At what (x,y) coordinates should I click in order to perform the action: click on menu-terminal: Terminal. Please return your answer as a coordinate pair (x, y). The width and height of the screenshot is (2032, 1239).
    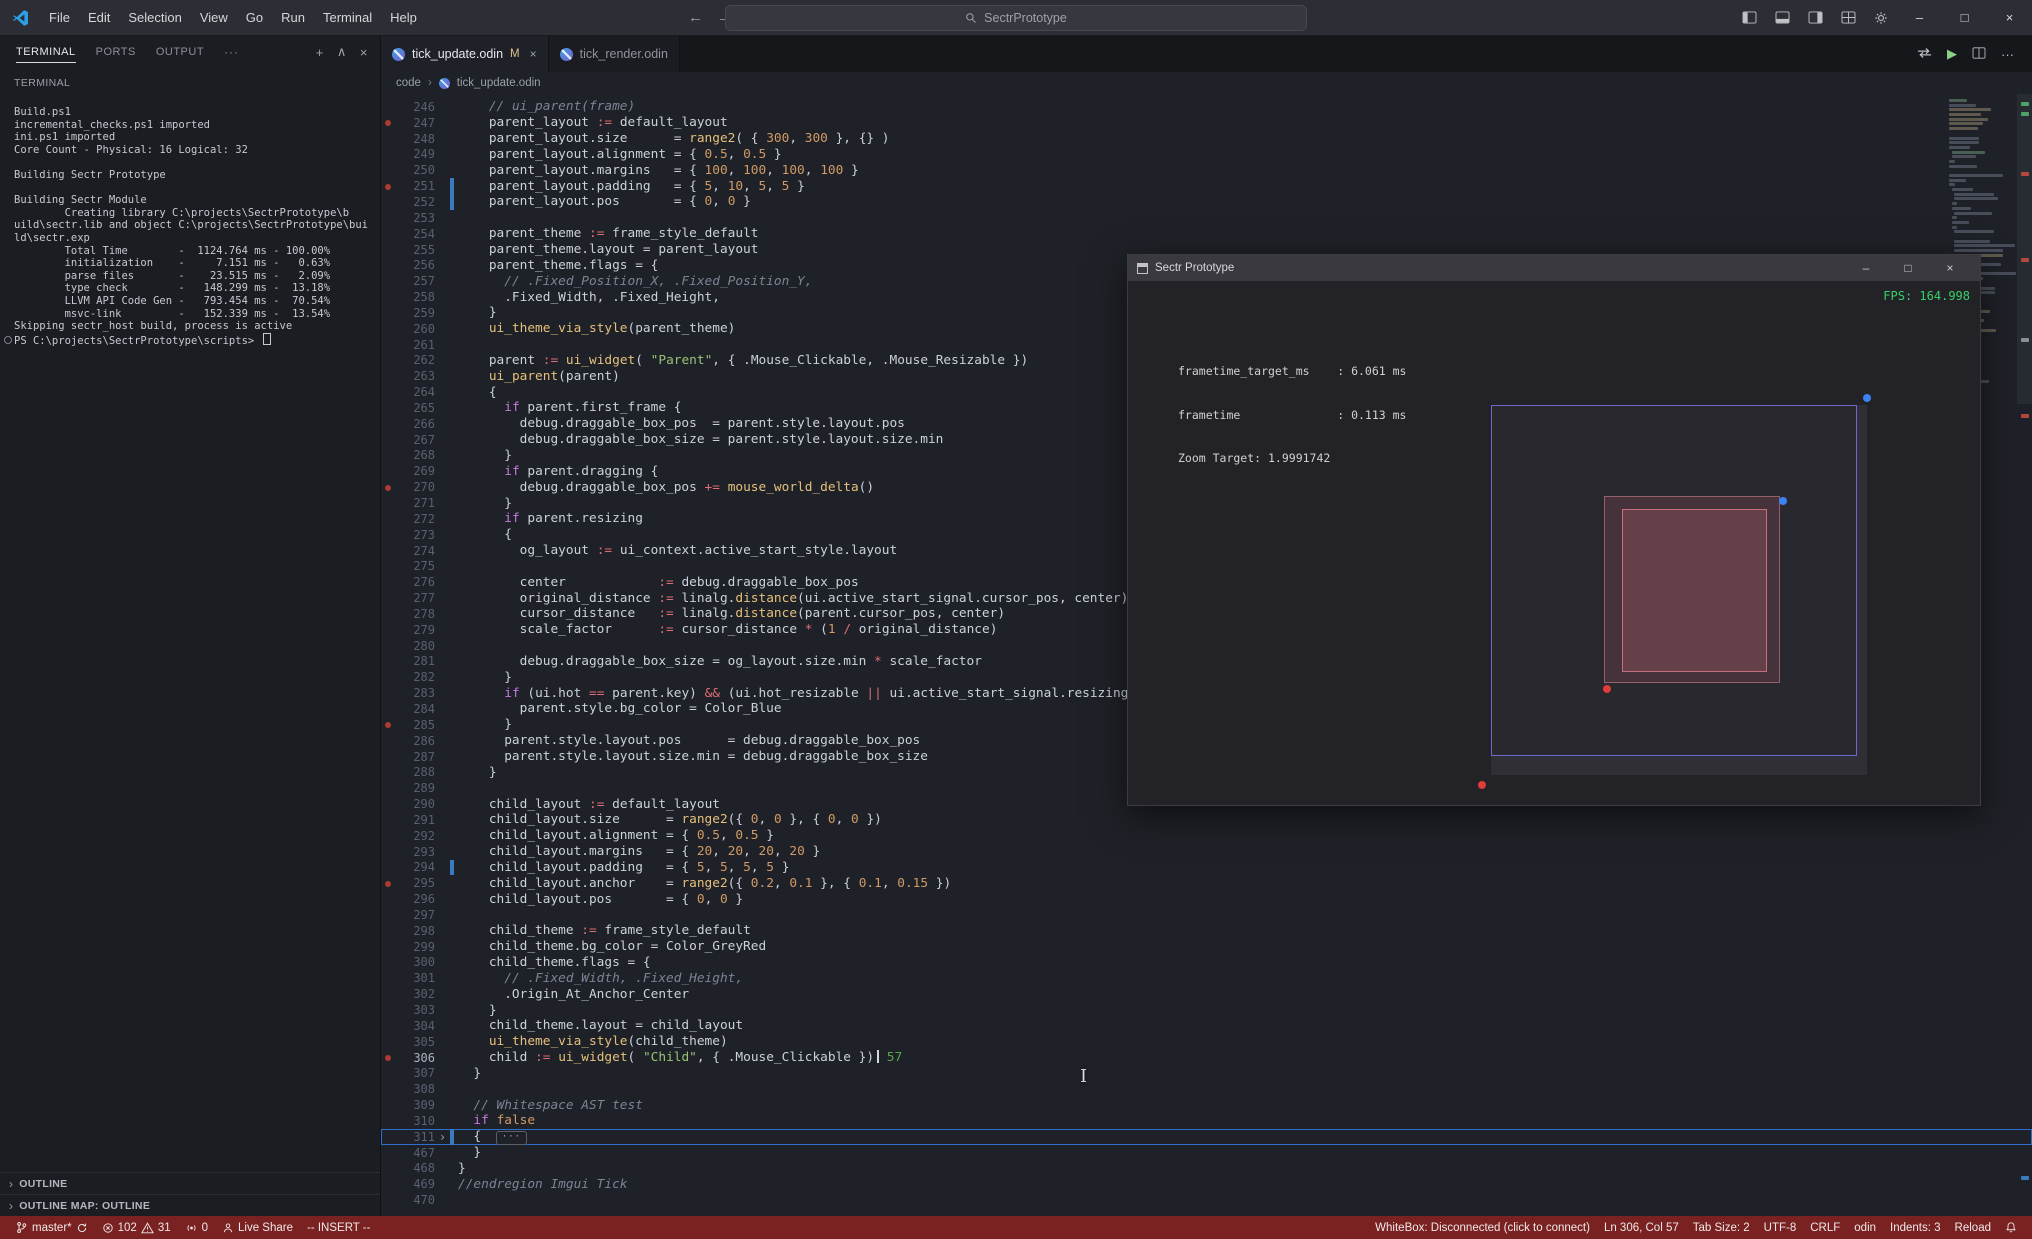
    Looking at the image, I should click on (347, 17).